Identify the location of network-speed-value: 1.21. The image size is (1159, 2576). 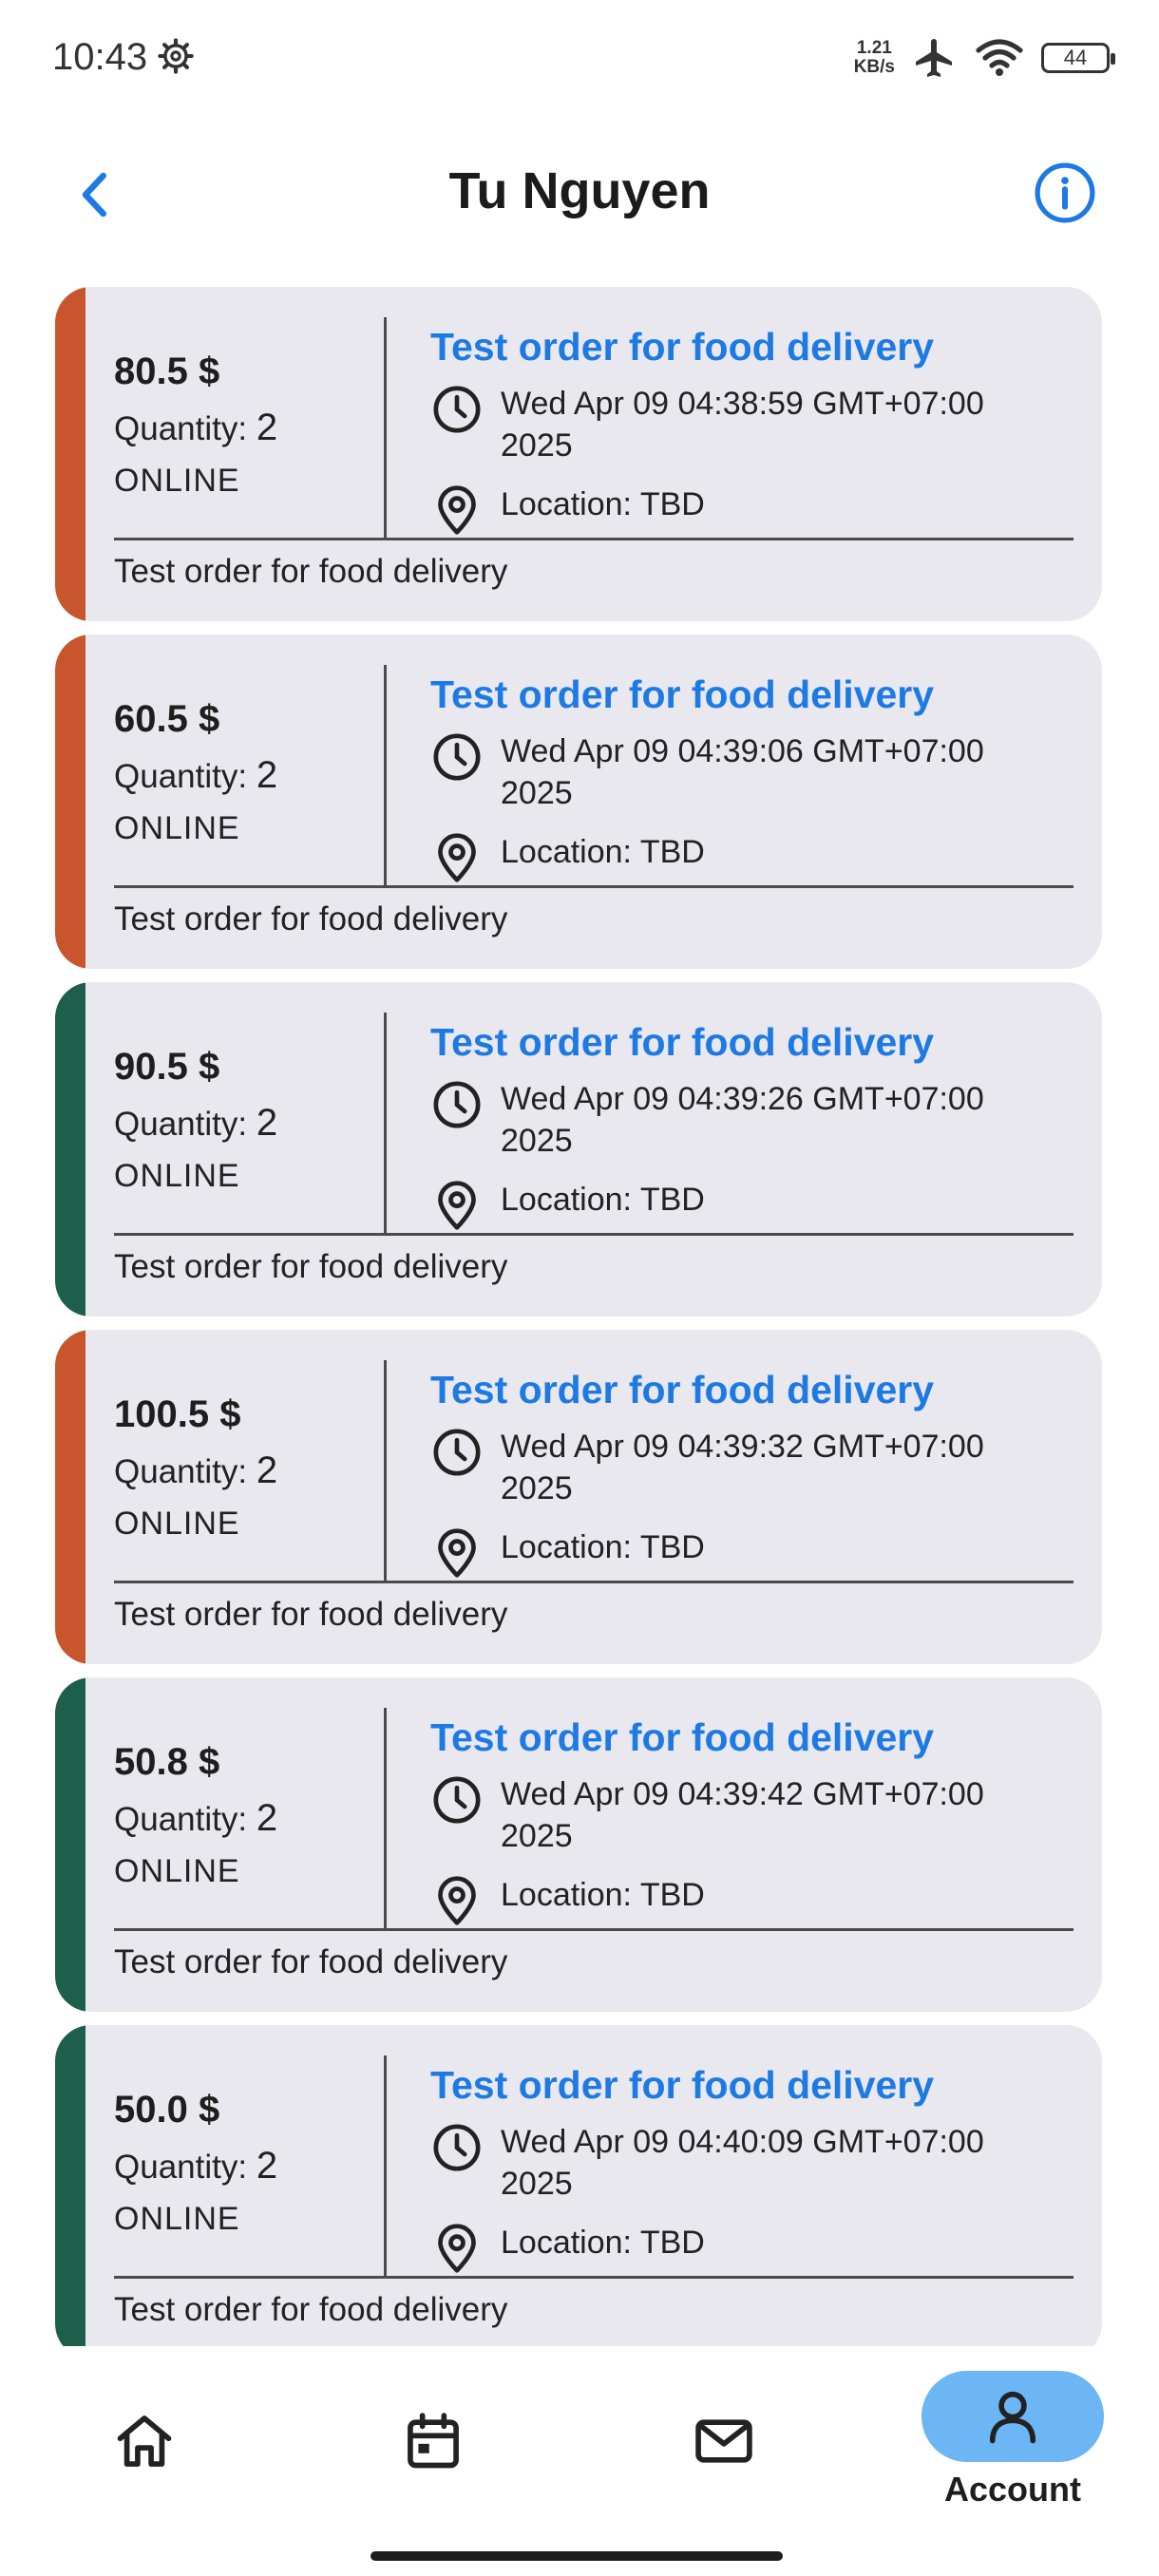
(874, 48).